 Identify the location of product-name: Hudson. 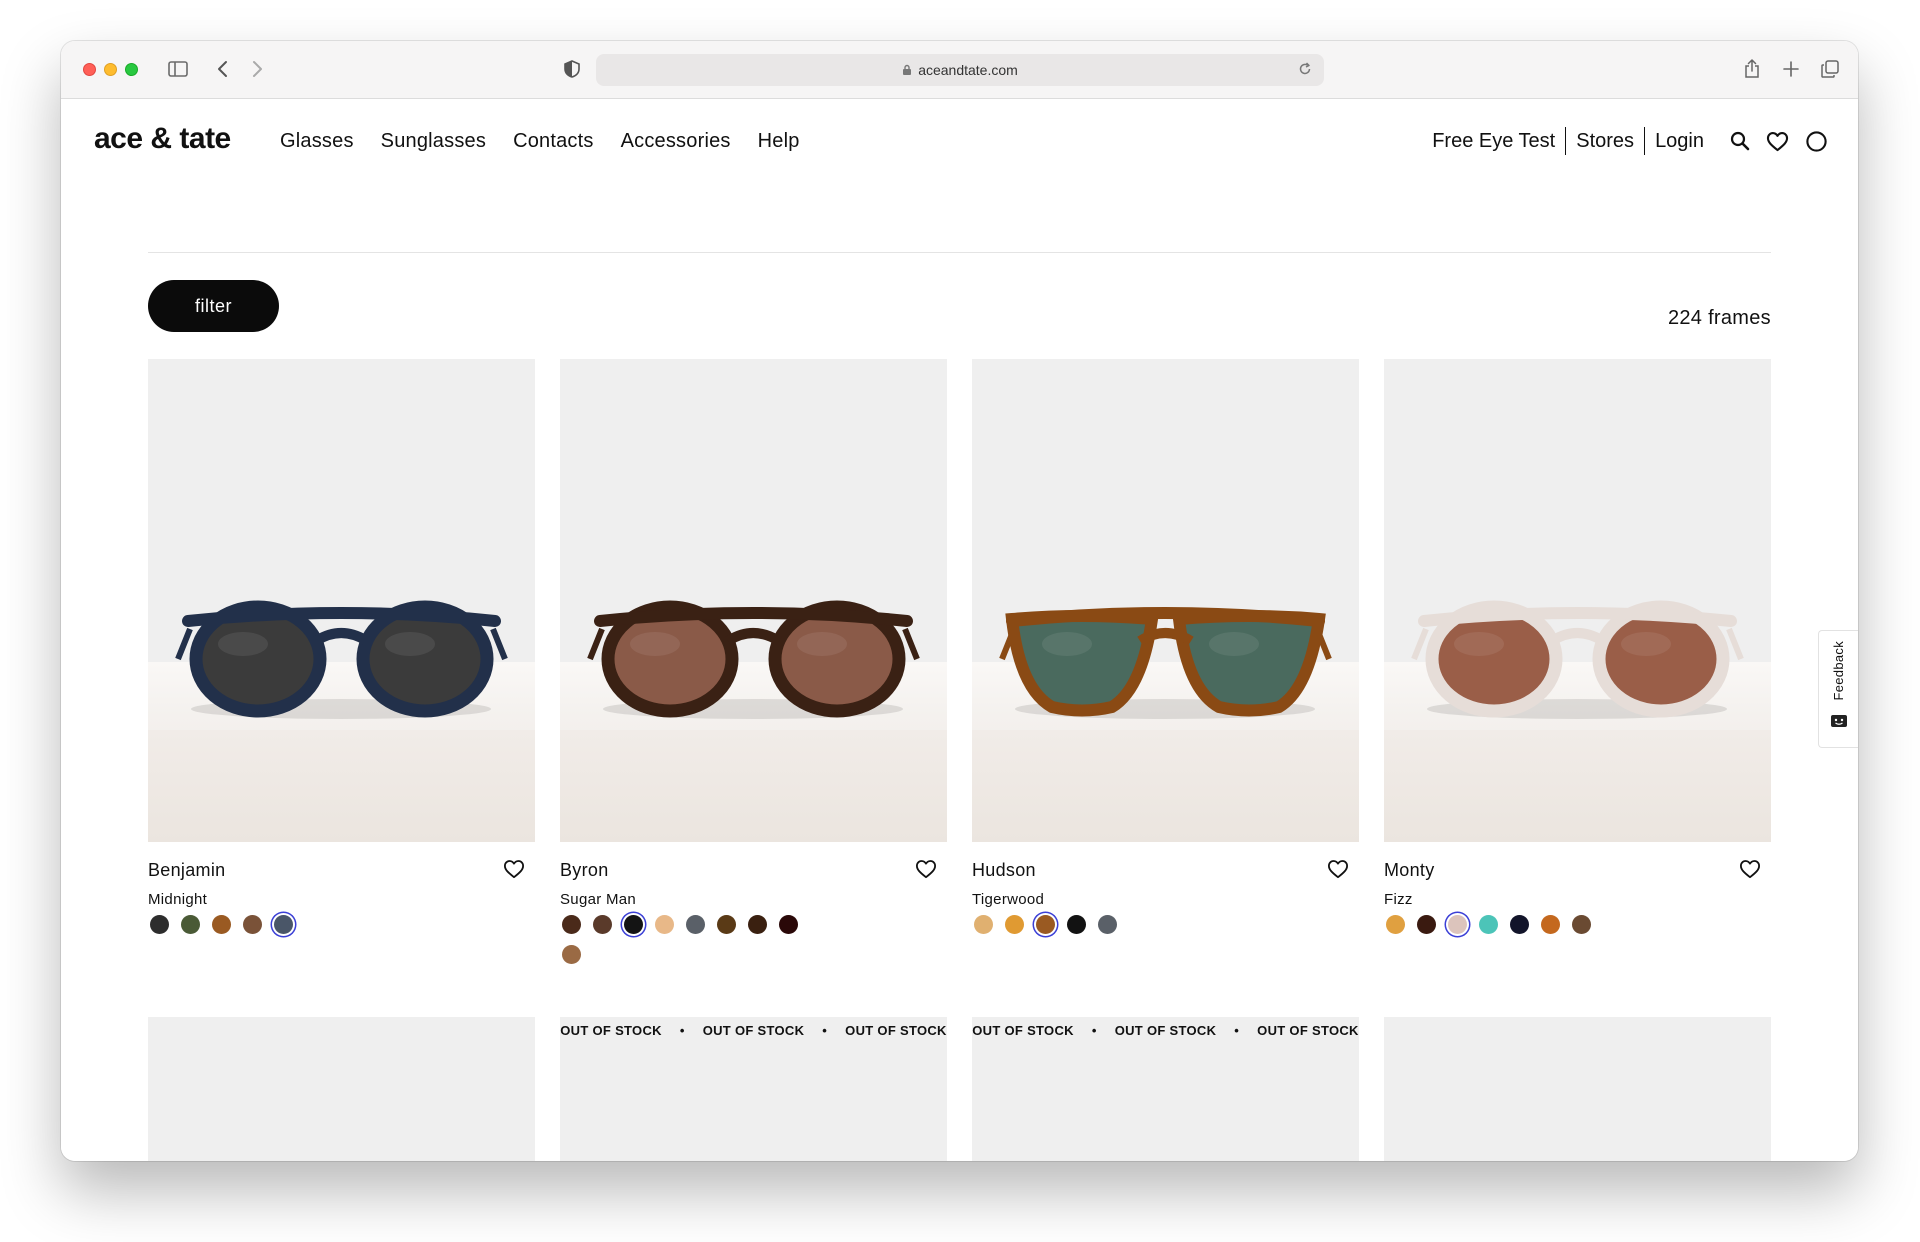
(1004, 870).